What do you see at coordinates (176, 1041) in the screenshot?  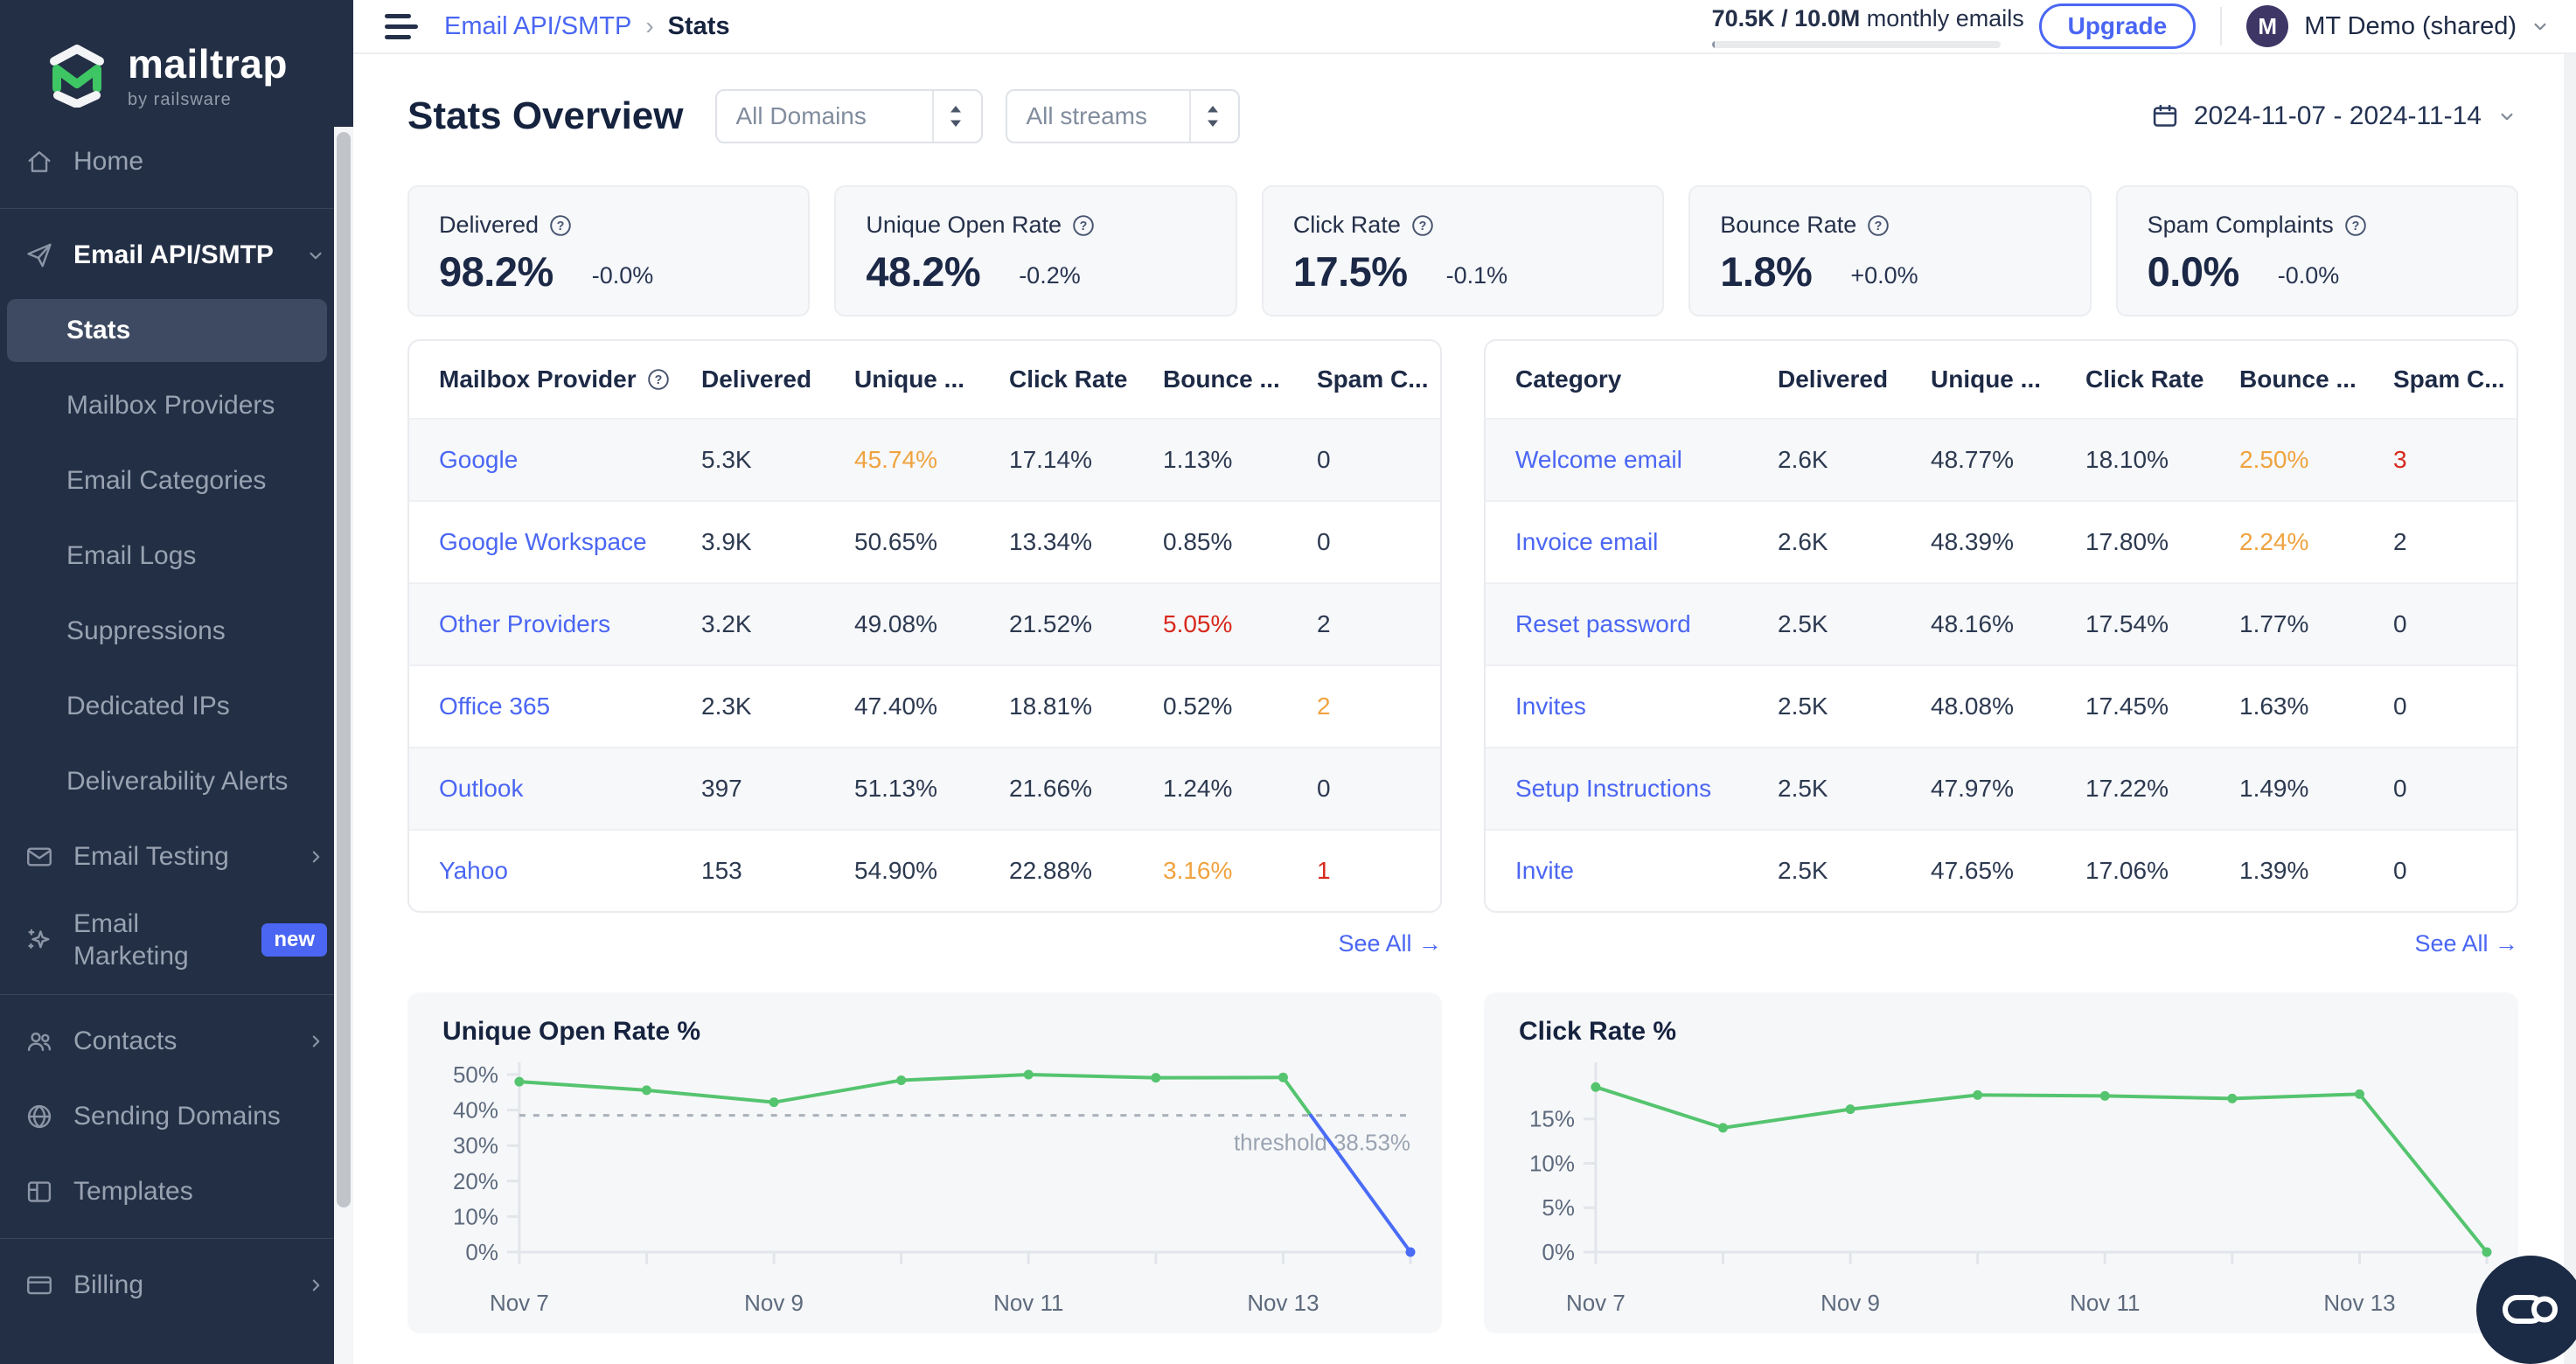 I see `sidebar-item-contacts: Contacts` at bounding box center [176, 1041].